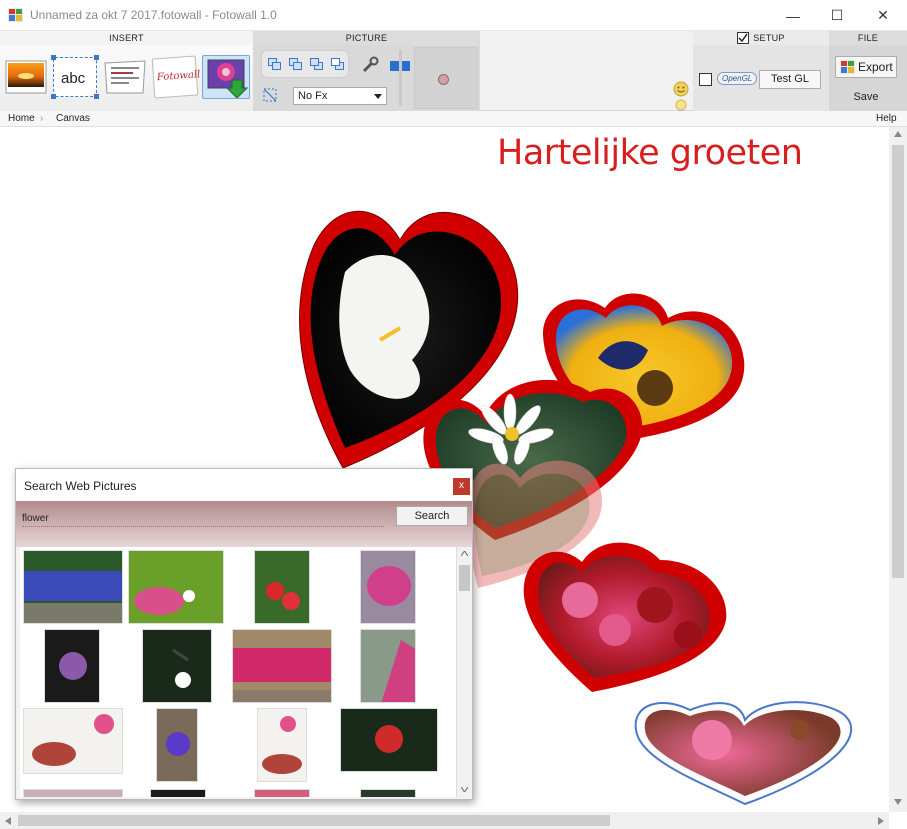 This screenshot has height=829, width=907. What do you see at coordinates (883, 15) in the screenshot?
I see `close-button: ✕` at bounding box center [883, 15].